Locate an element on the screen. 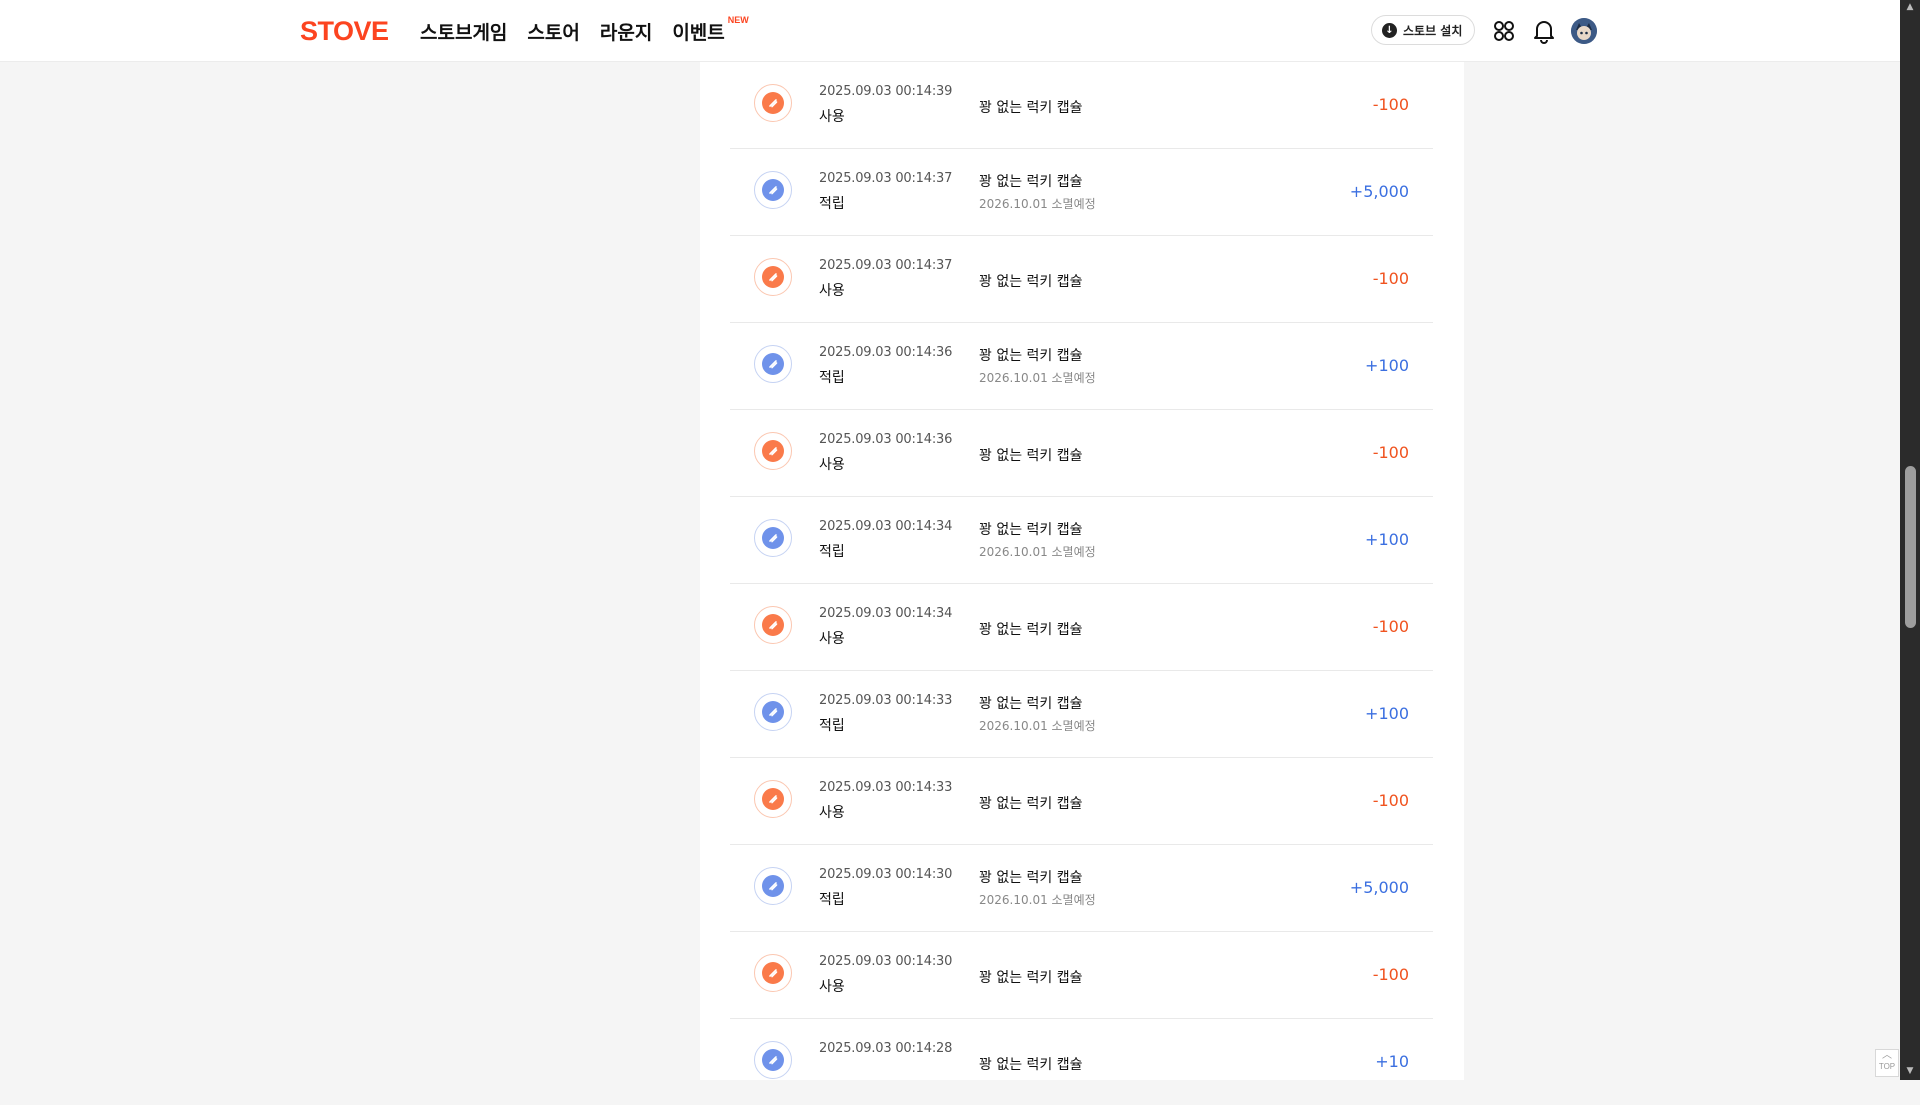  nav-store: 스토어 is located at coordinates (553, 31).